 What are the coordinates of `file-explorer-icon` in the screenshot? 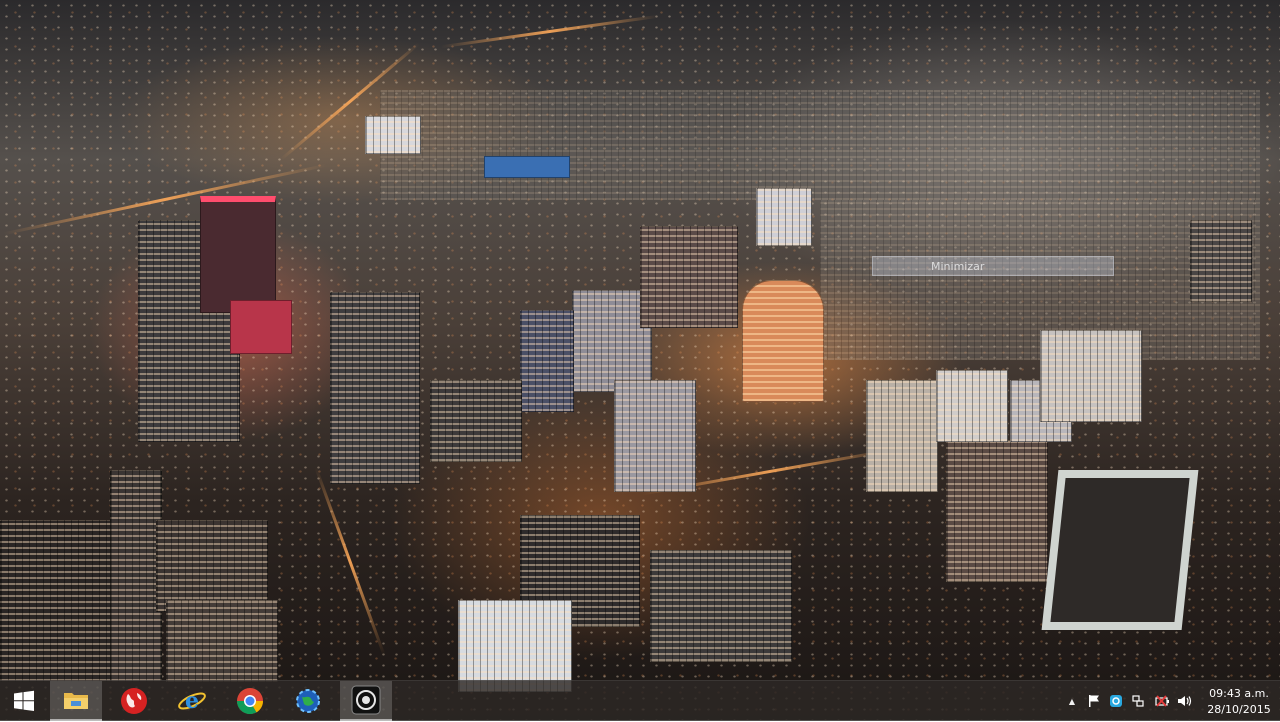 It's located at (76, 701).